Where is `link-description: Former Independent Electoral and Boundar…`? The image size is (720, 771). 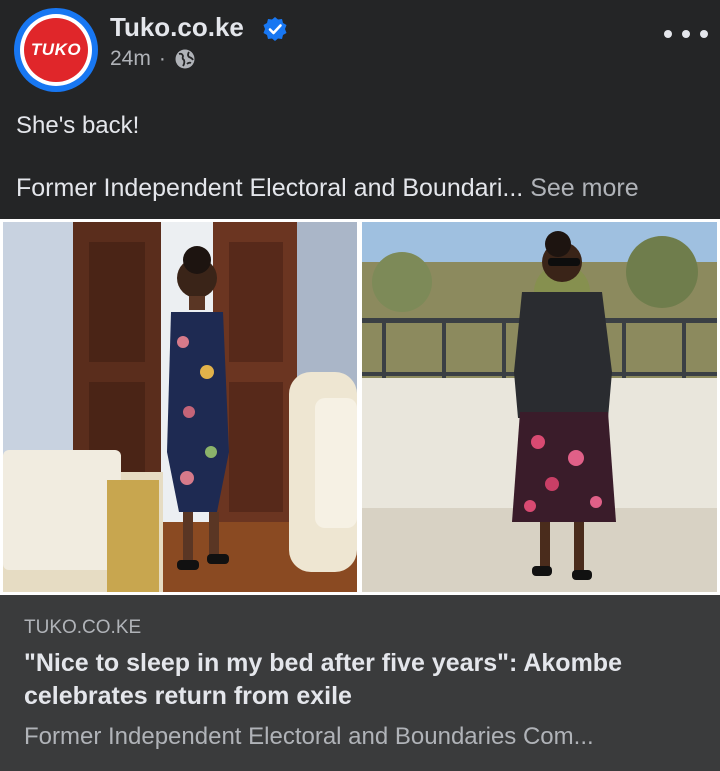 link-description: Former Independent Electoral and Boundar… is located at coordinates (309, 736).